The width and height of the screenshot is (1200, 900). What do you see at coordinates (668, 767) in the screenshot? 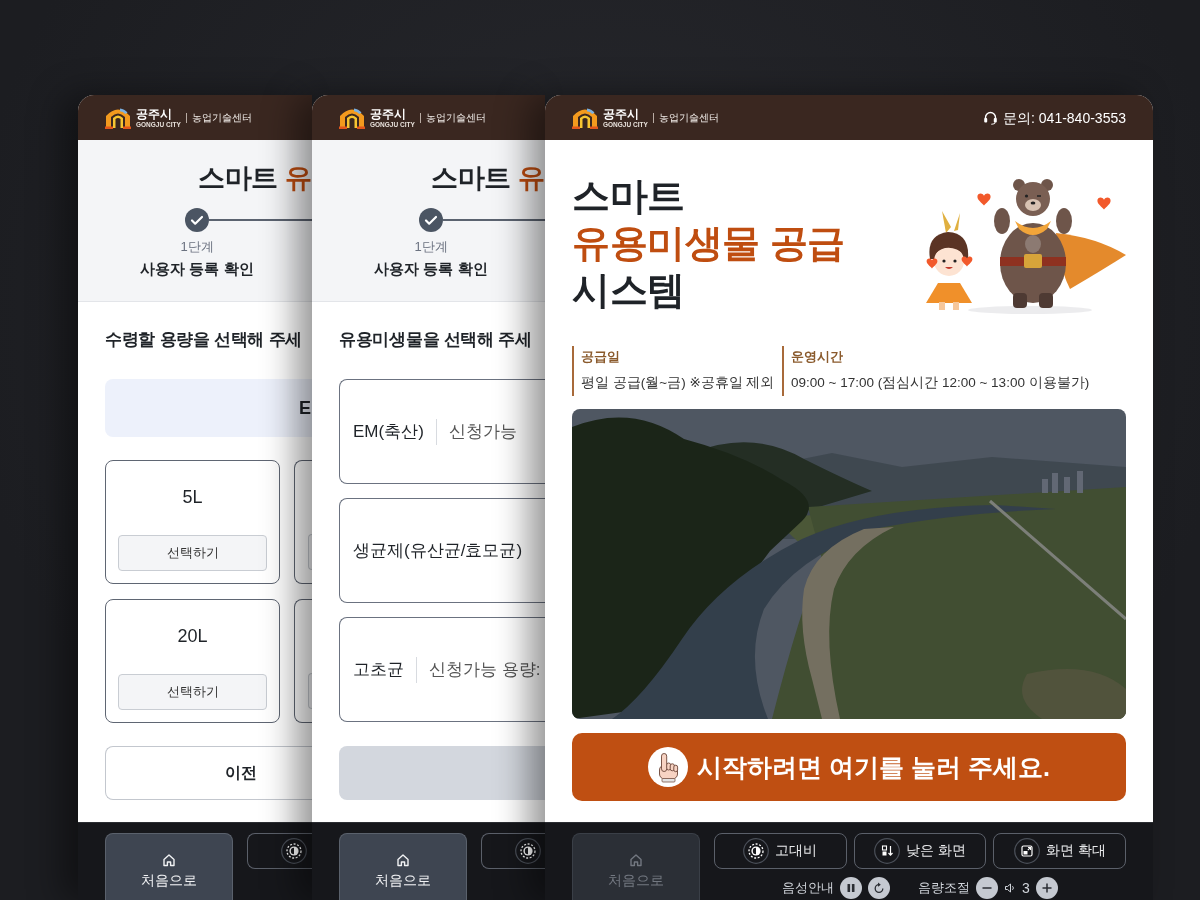
I see `pointing-hand-icon` at bounding box center [668, 767].